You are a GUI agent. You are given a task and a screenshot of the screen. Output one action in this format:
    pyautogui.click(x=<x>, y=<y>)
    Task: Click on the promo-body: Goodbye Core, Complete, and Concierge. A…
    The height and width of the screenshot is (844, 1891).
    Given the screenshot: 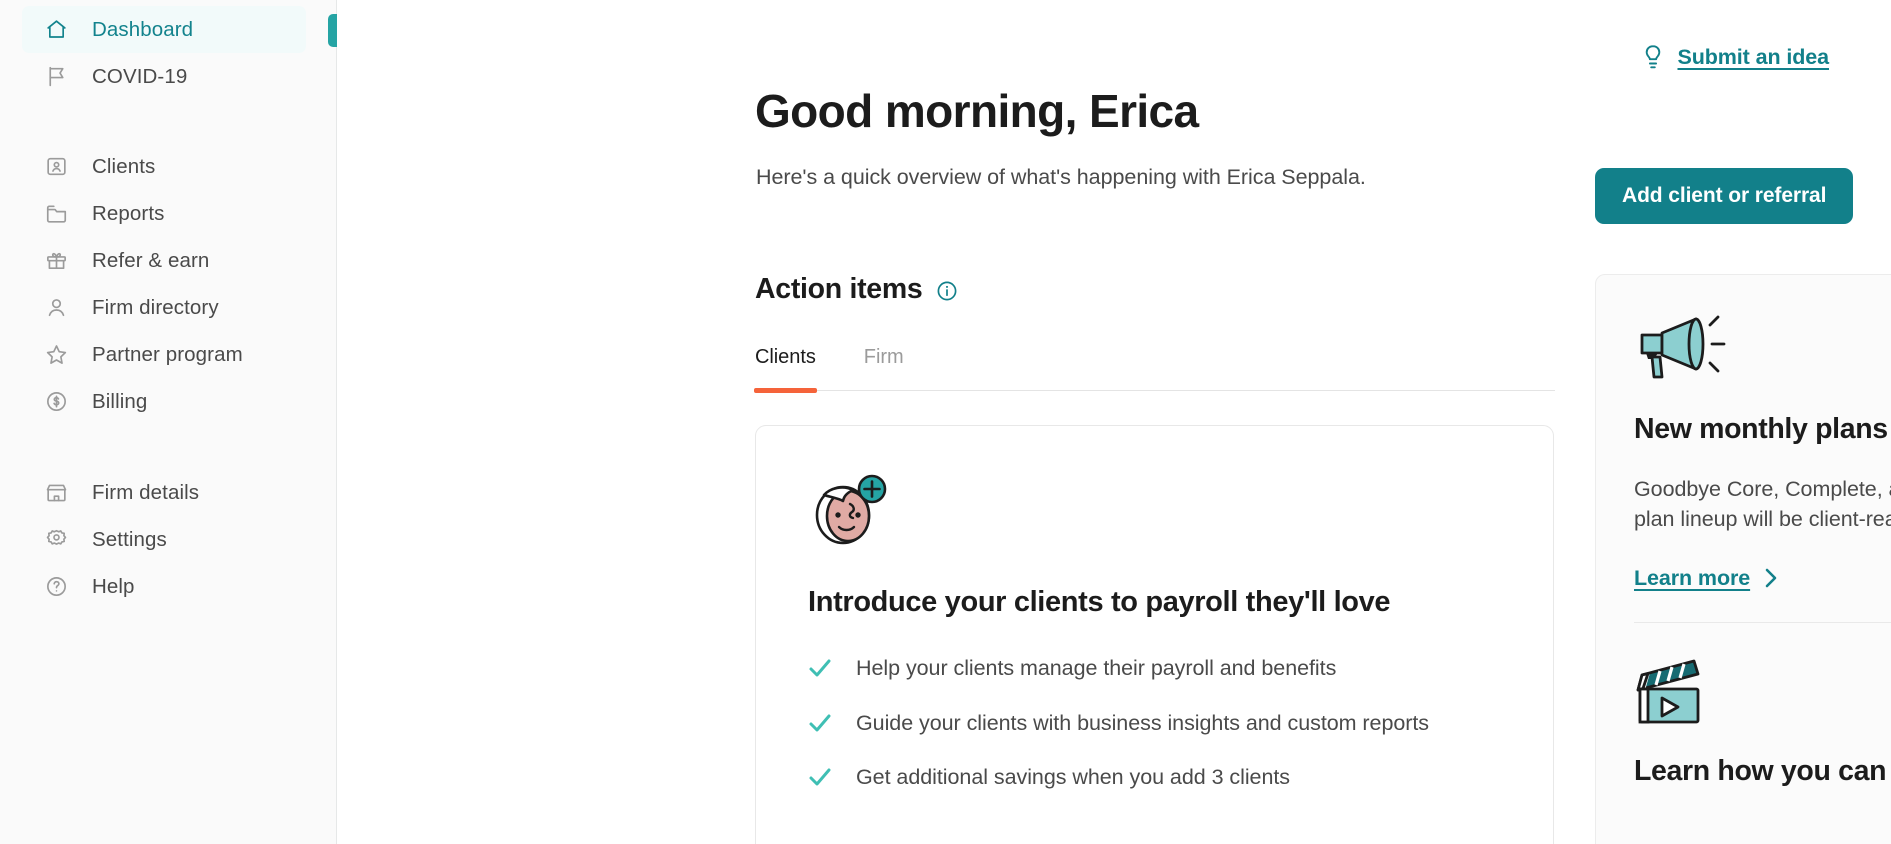 What is the action you would take?
    pyautogui.click(x=1762, y=504)
    